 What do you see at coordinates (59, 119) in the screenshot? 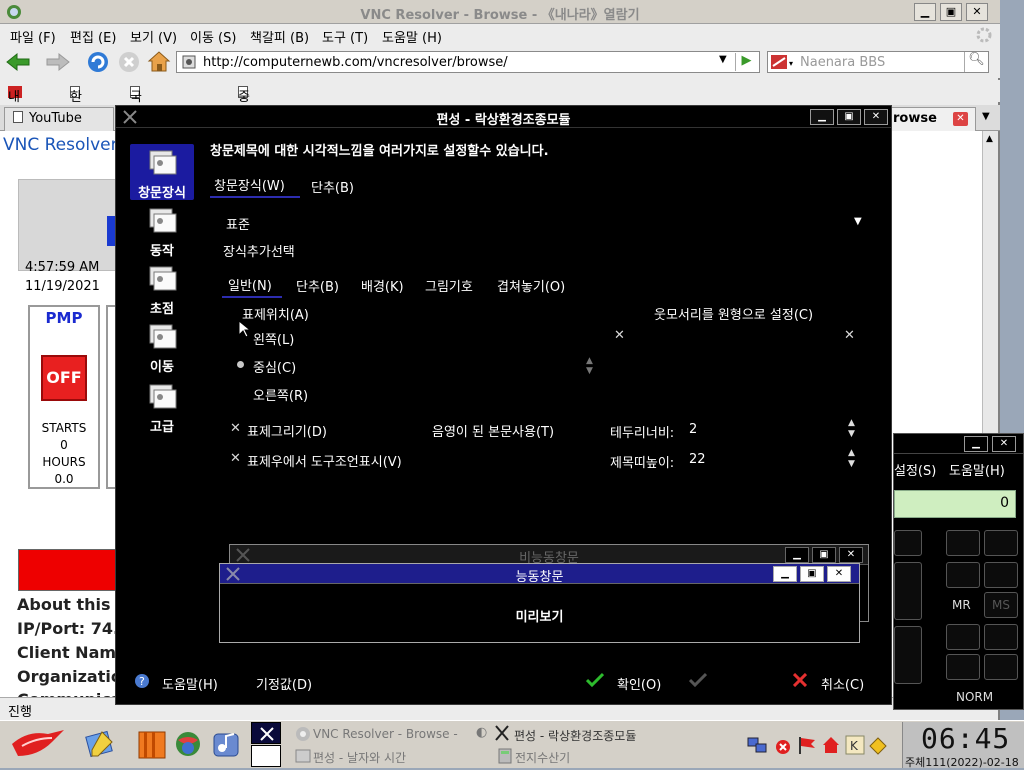
I see `tab-youtube: YouTube` at bounding box center [59, 119].